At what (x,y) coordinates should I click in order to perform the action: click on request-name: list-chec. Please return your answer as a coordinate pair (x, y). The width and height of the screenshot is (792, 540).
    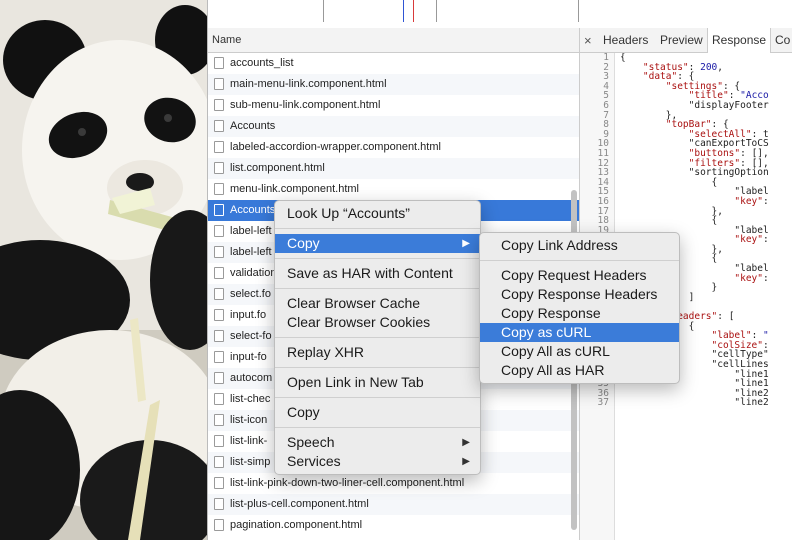
    Looking at the image, I should click on (250, 399).